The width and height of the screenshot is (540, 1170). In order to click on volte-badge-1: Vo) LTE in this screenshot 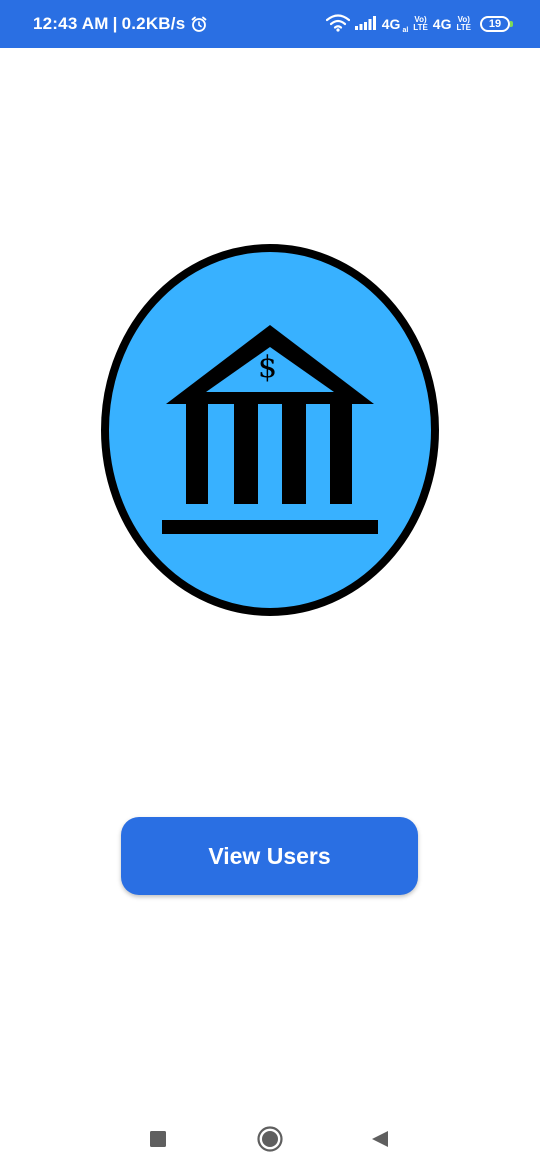, I will do `click(420, 24)`.